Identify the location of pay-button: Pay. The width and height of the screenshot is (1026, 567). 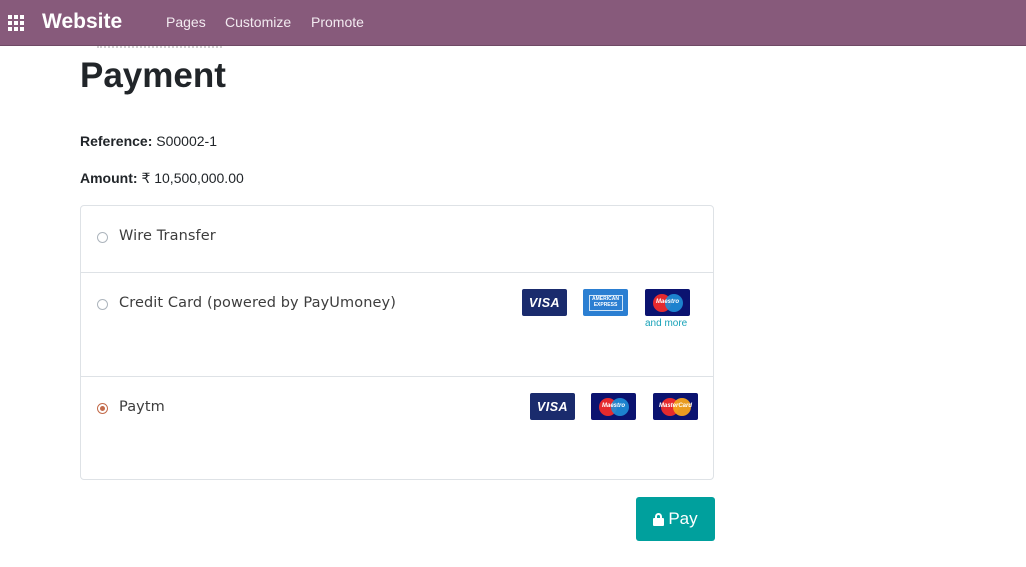
(675, 519).